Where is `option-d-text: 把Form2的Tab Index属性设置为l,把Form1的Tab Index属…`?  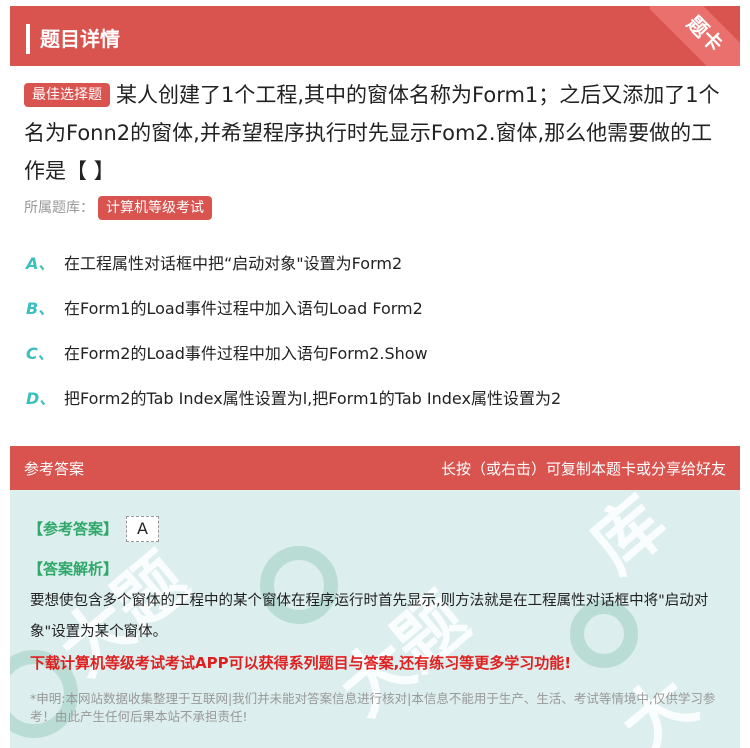
option-d-text: 把Form2的Tab Index属性设置为l,把Form1的Tab Index属… is located at coordinates (313, 398).